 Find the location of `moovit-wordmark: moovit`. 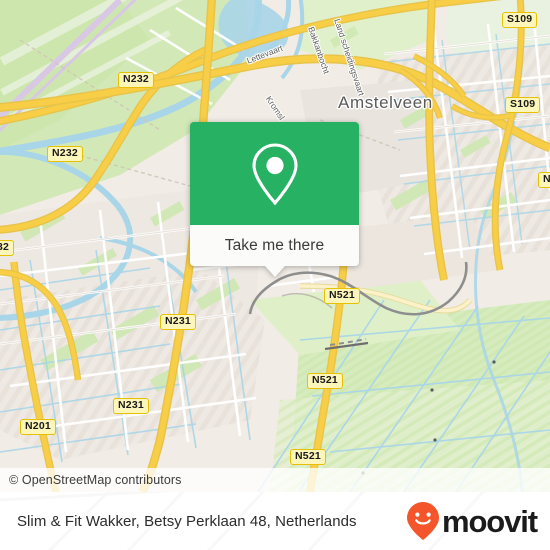

moovit-wordmark: moovit is located at coordinates (489, 521).